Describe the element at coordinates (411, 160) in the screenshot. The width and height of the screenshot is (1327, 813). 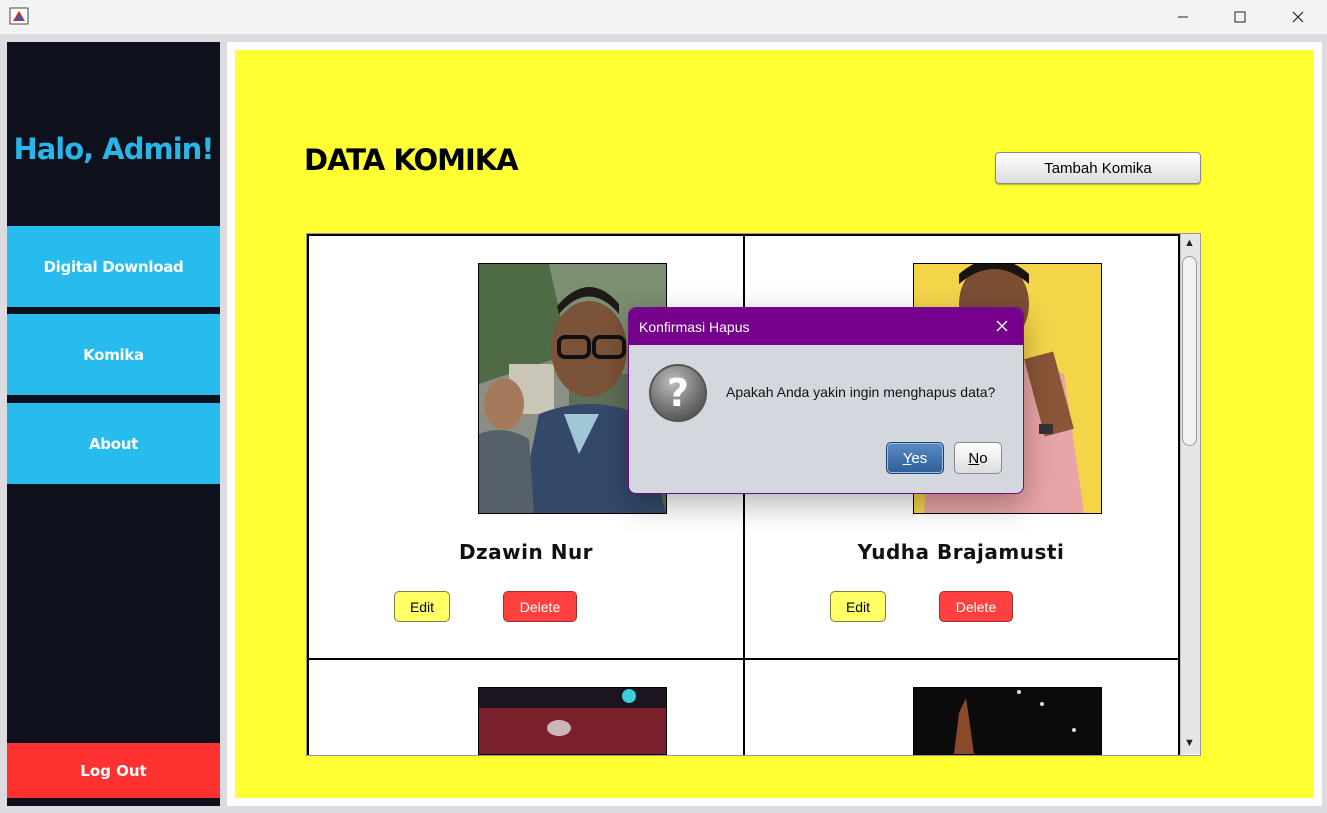
I see `page-title: DATA KOMIKA` at that location.